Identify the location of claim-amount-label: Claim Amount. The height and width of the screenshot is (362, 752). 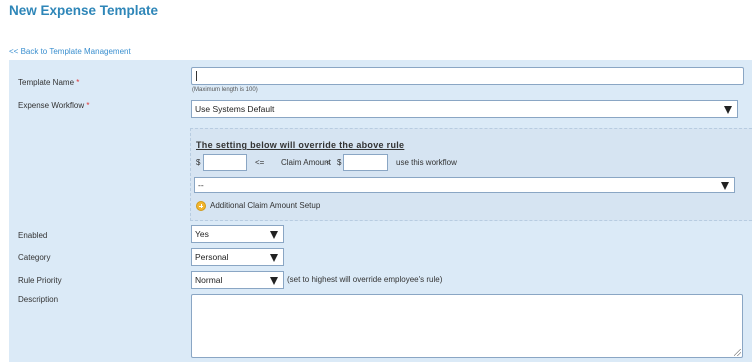
(306, 162).